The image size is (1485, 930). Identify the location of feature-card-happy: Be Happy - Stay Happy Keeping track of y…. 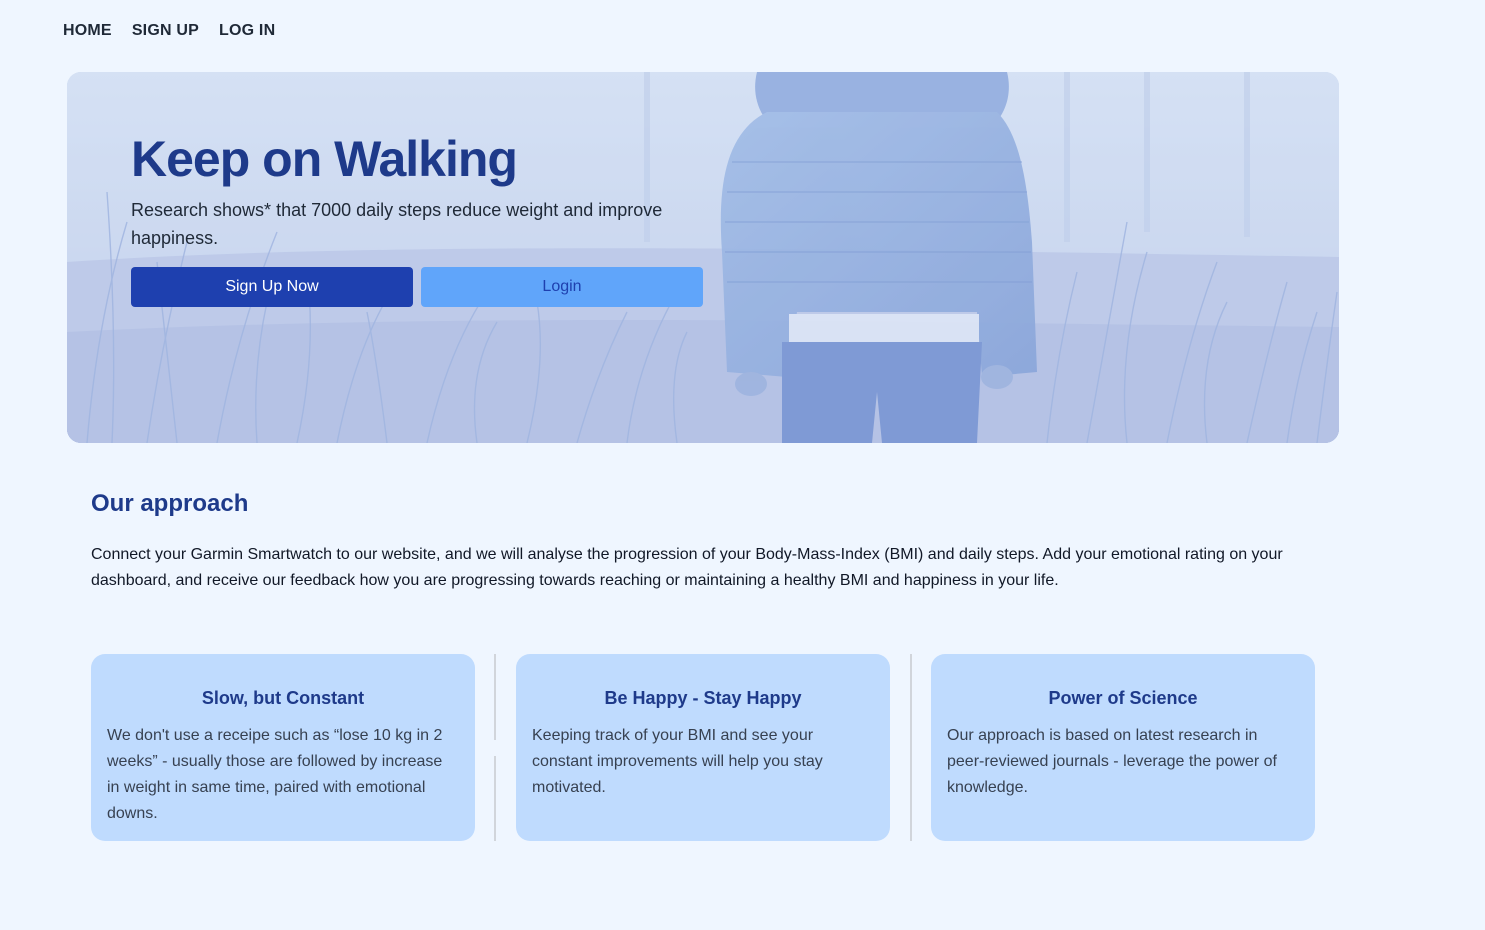
(703, 747).